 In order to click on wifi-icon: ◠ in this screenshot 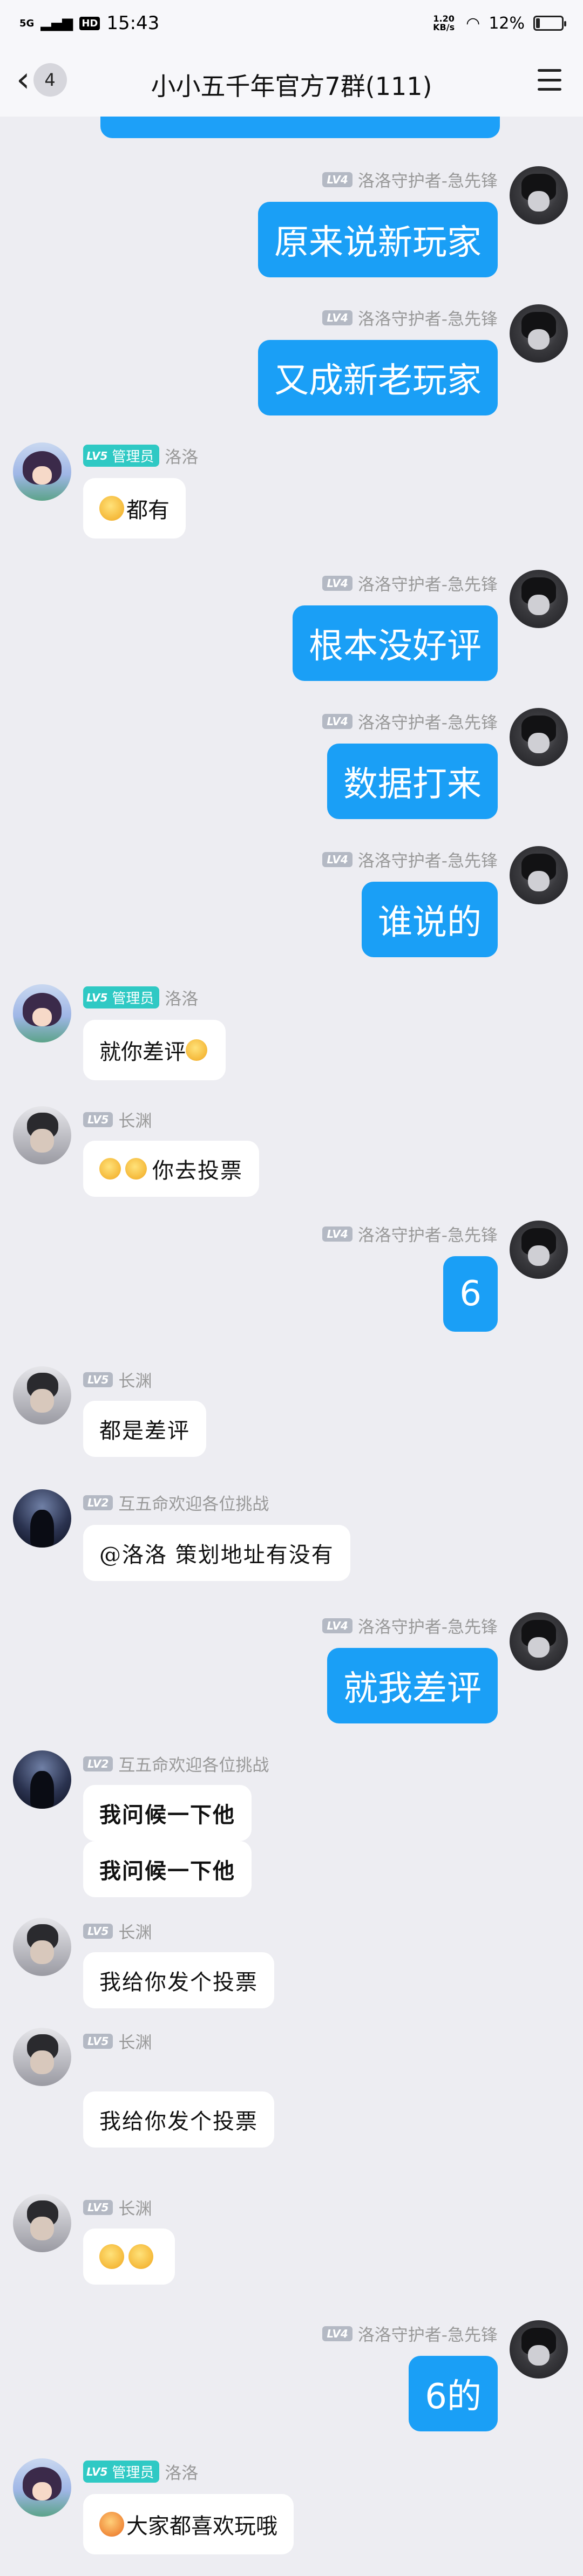, I will do `click(473, 23)`.